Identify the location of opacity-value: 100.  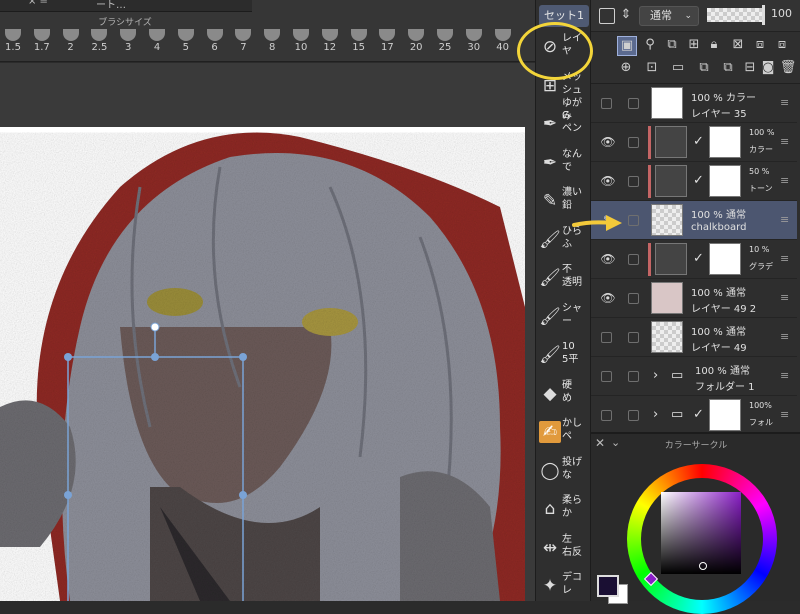
(781, 13).